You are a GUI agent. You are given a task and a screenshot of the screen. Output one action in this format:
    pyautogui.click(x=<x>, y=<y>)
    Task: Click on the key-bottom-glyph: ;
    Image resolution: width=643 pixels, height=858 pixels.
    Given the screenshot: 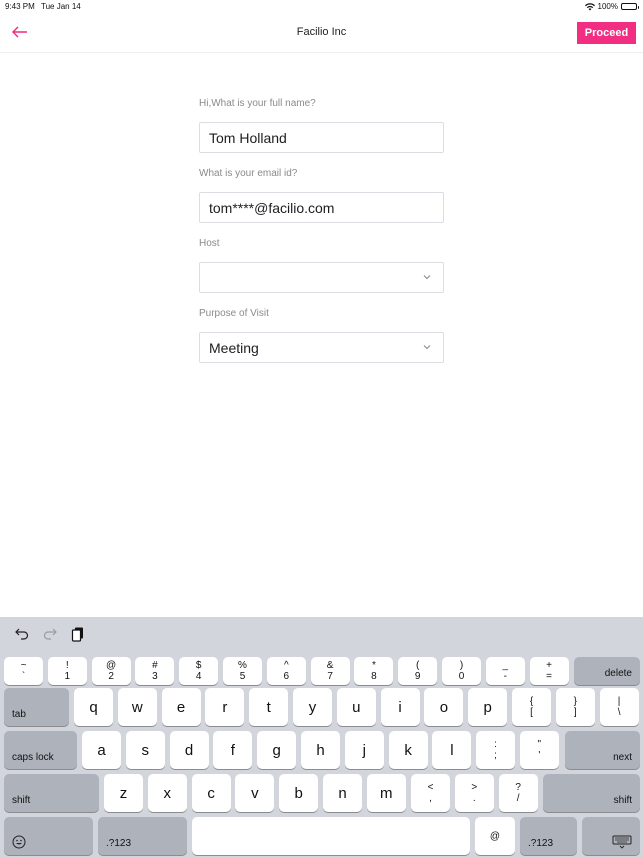 What is the action you would take?
    pyautogui.click(x=495, y=755)
    